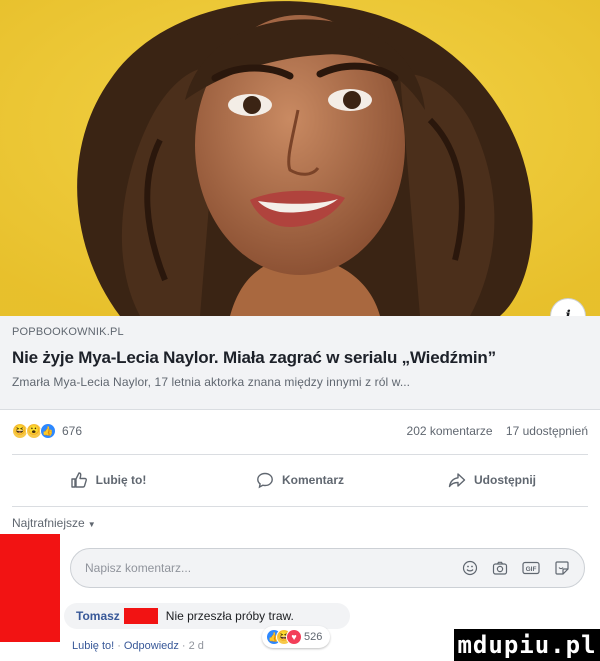 The height and width of the screenshot is (661, 600). I want to click on svg-text: GIF, so click(531, 569).